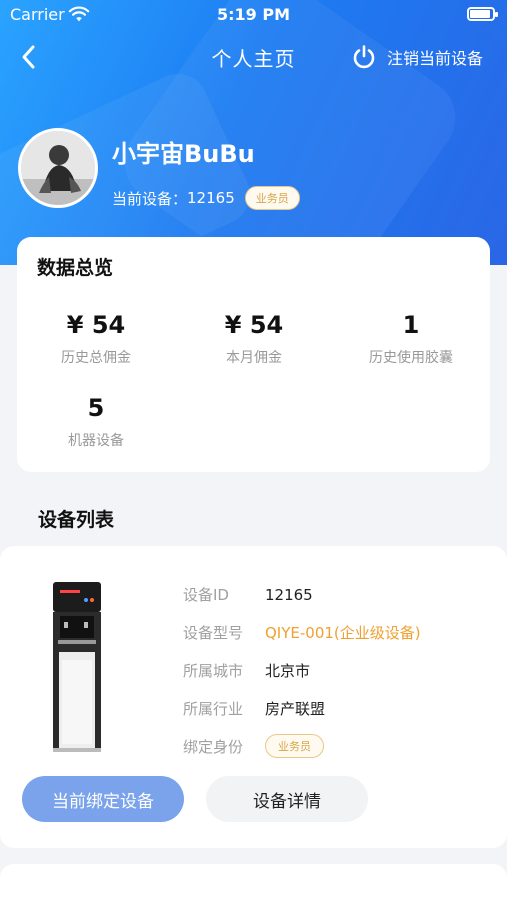  I want to click on logout-label: 注销当前设备, so click(434, 58).